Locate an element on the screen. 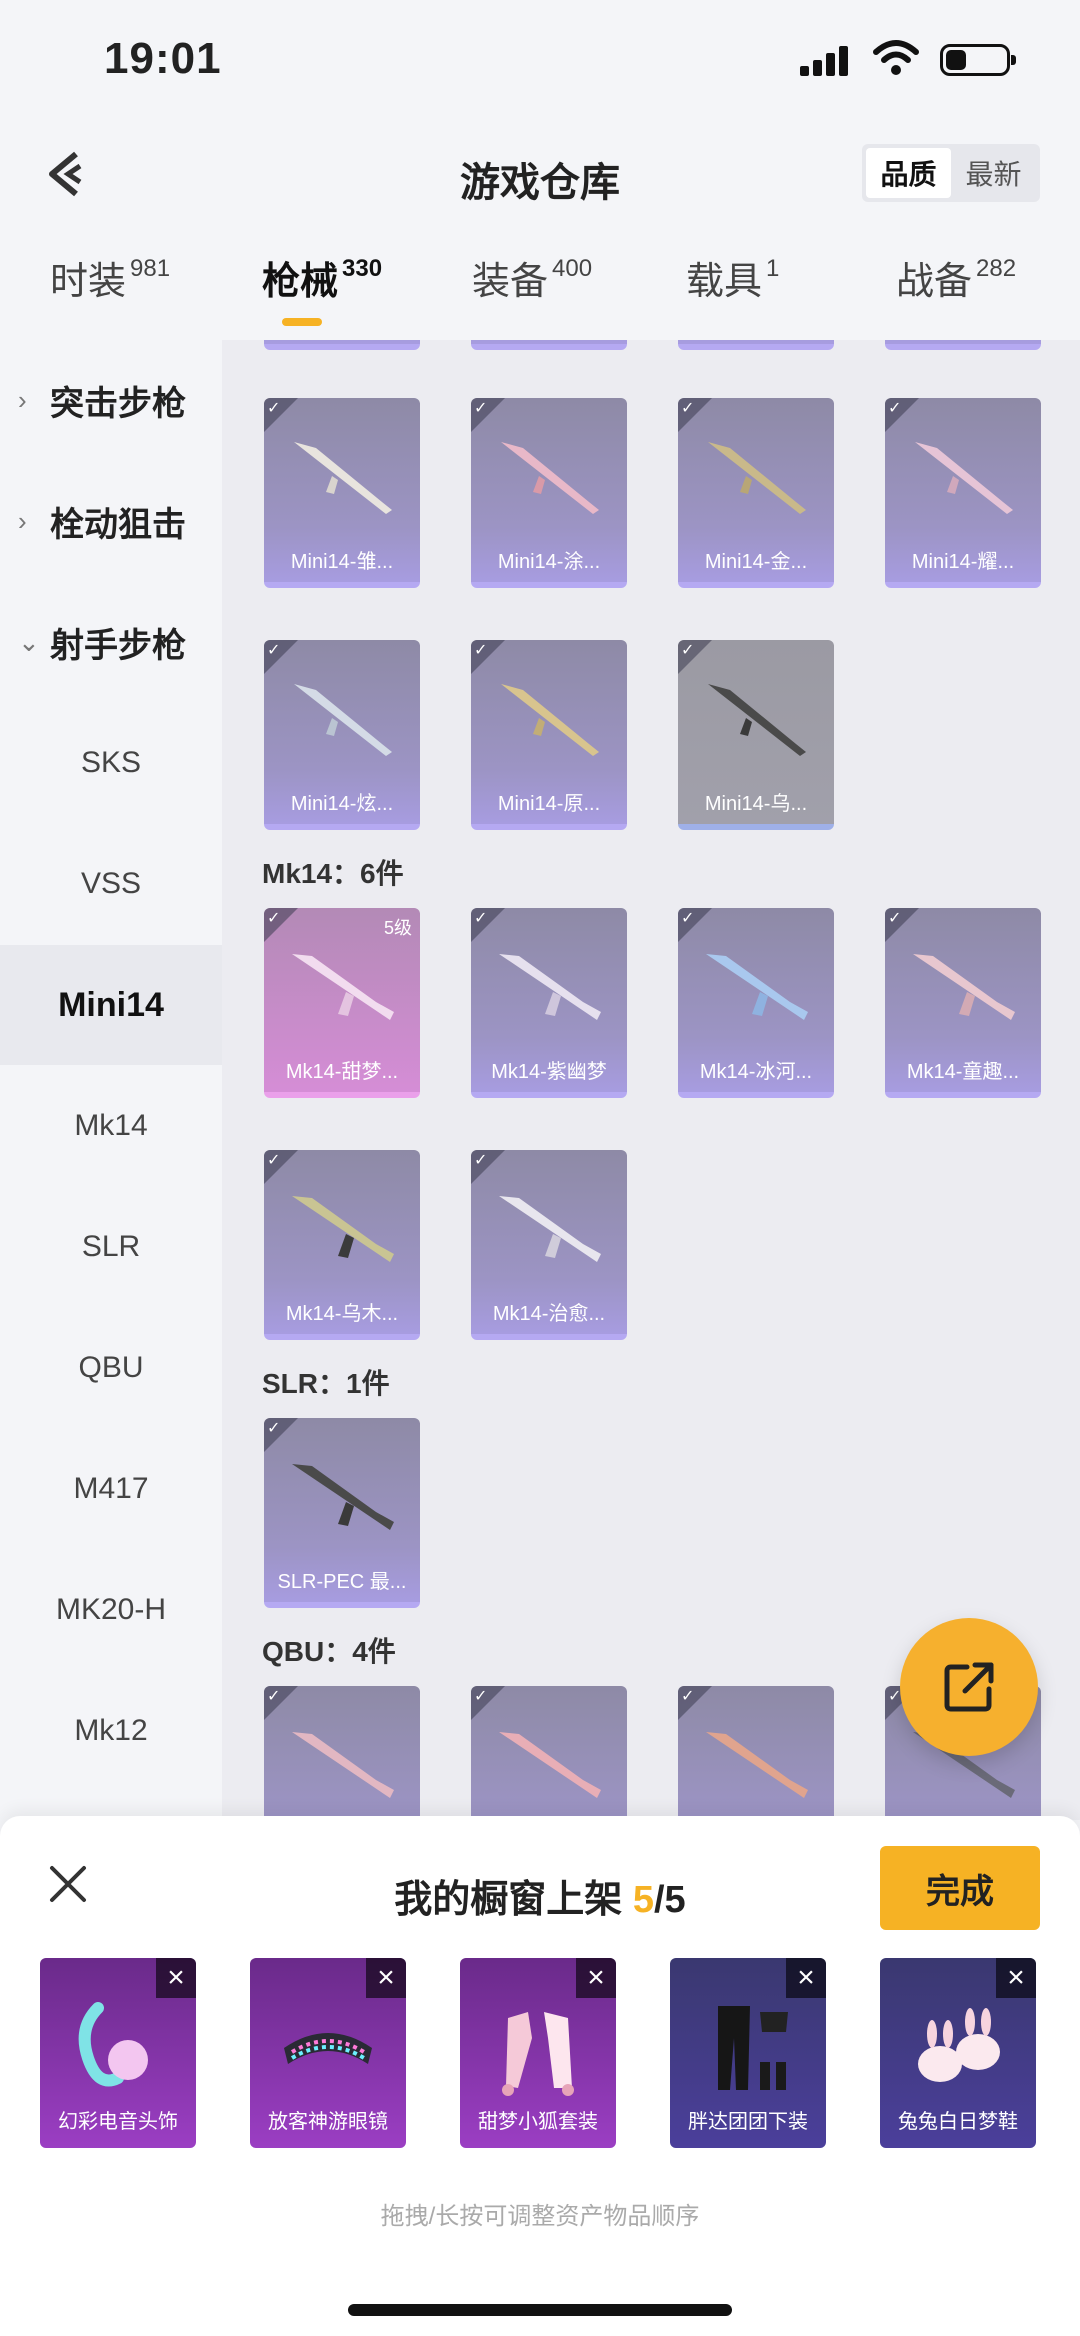  status-time: 19:01 is located at coordinates (163, 58).